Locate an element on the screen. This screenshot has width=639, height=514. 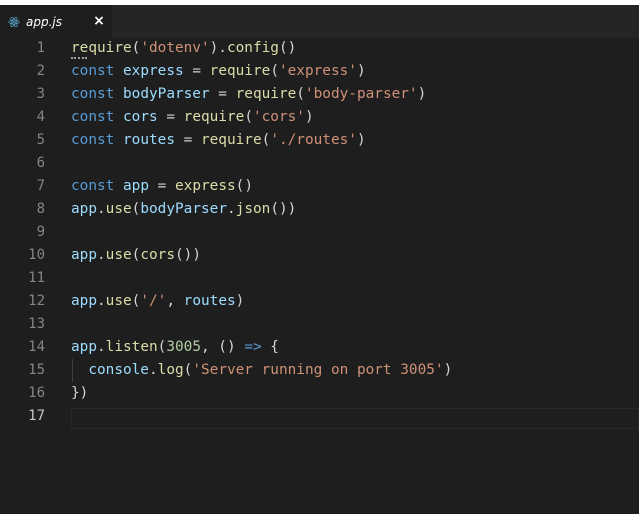
code-line: }) is located at coordinates (79, 393).